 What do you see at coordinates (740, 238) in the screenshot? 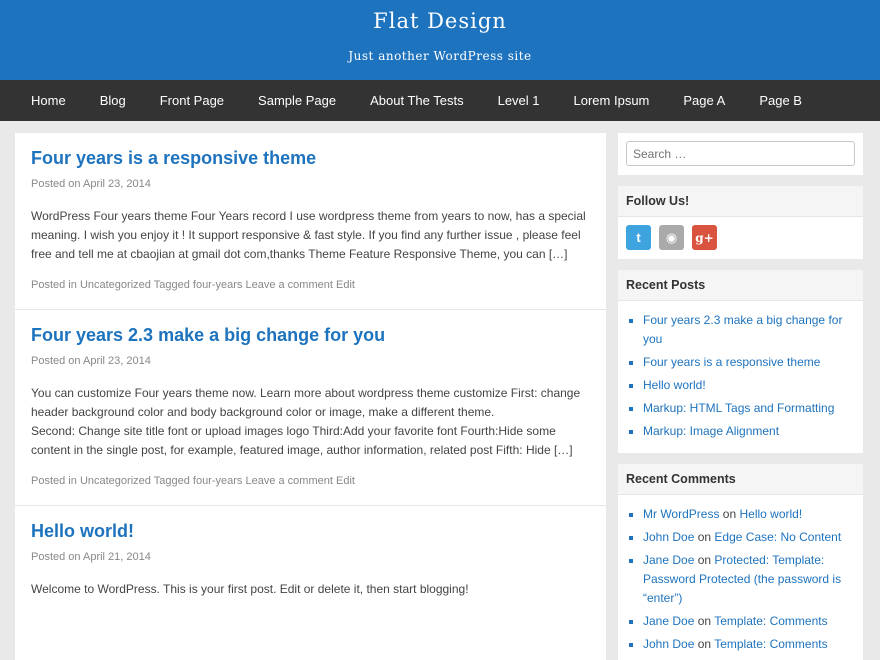
I see `social-links: t ◉ g+` at bounding box center [740, 238].